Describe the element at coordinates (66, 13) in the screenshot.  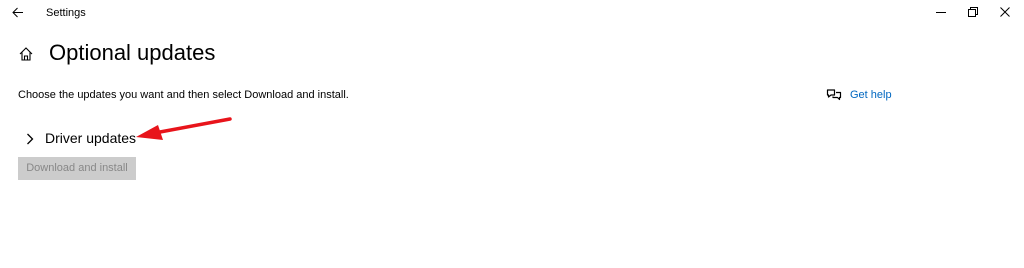
I see `app-title: Settings` at that location.